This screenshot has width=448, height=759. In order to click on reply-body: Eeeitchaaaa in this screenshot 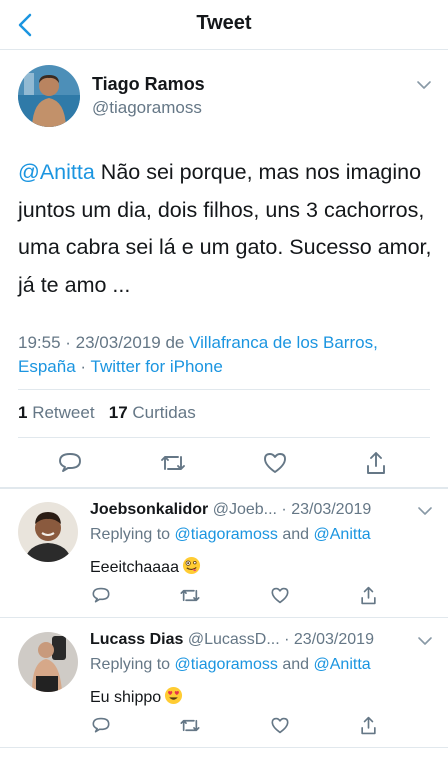, I will do `click(134, 567)`.